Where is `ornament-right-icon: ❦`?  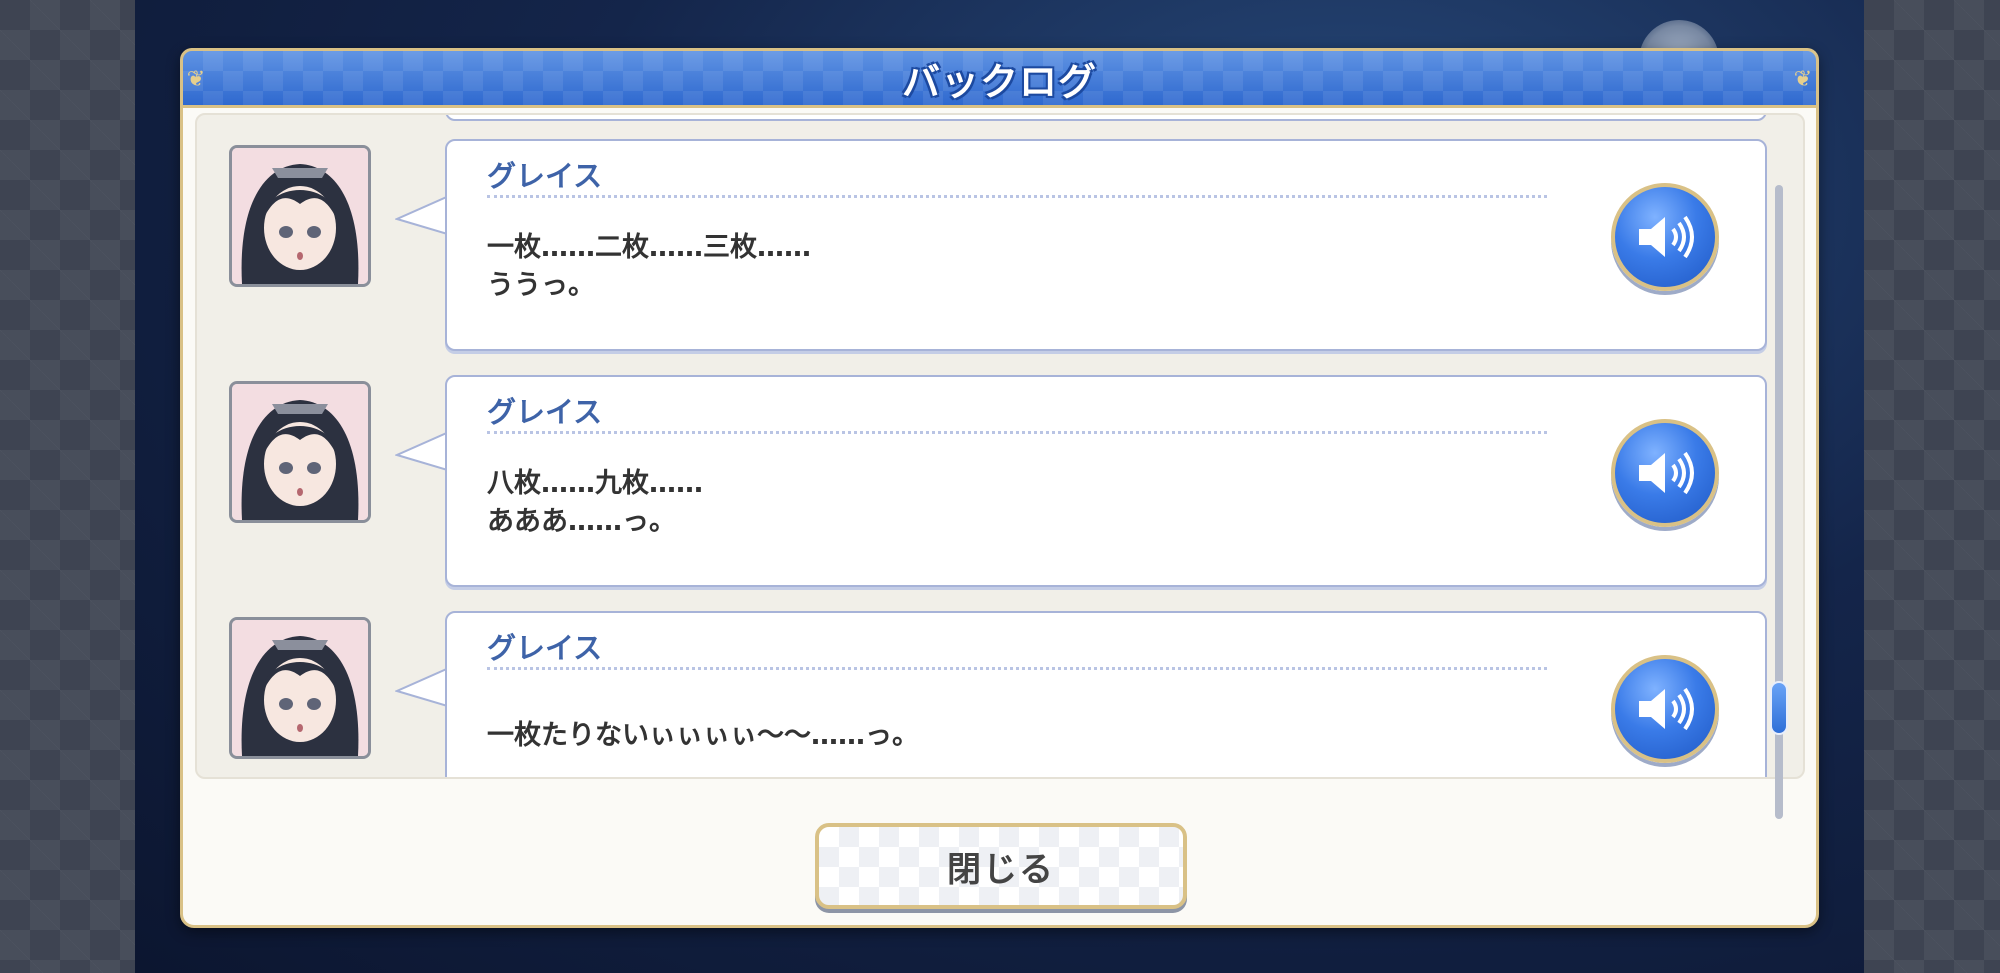
ornament-right-icon: ❦ is located at coordinates (1803, 79).